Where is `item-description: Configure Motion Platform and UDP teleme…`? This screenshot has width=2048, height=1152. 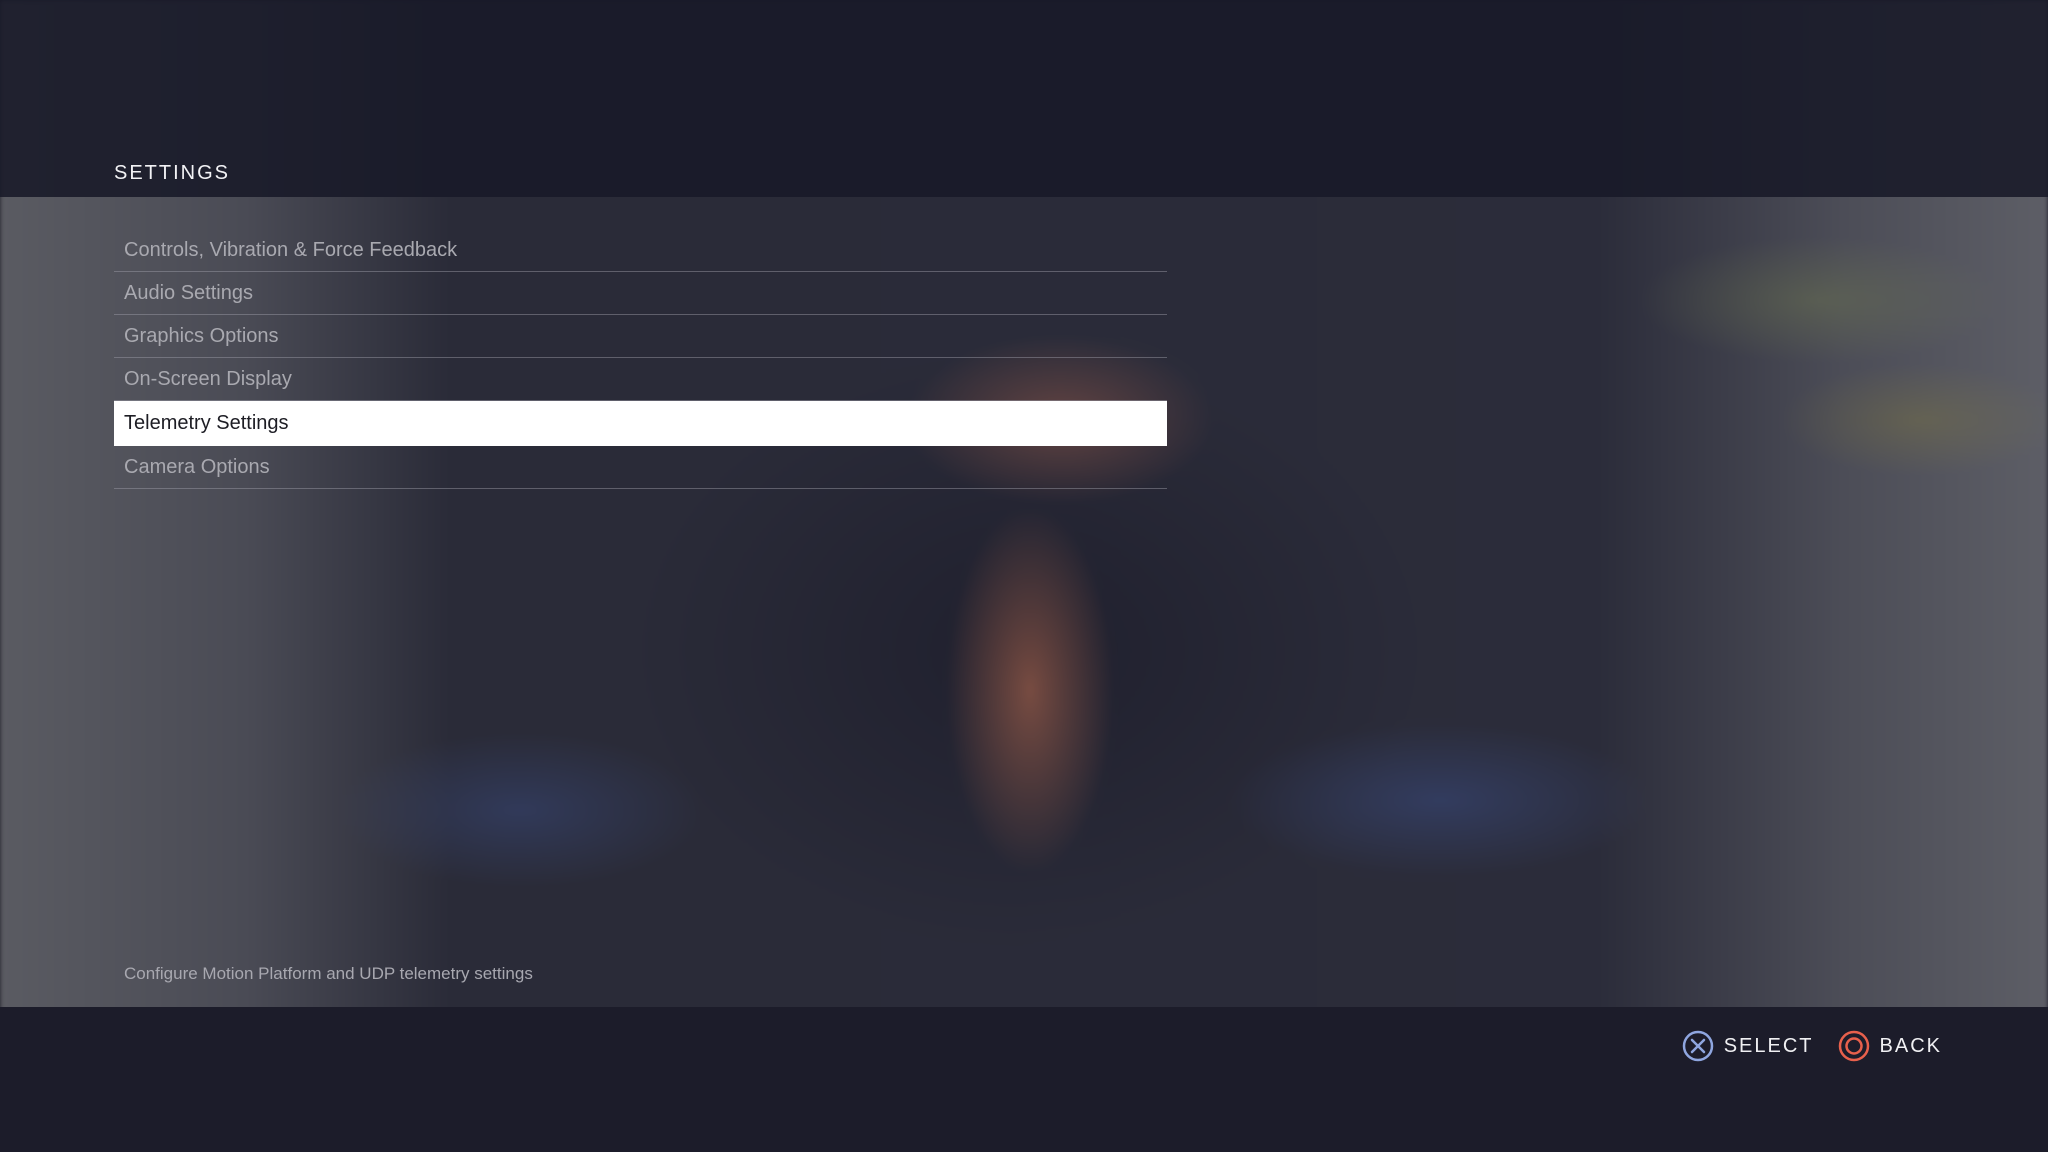 item-description: Configure Motion Platform and UDP teleme… is located at coordinates (328, 973).